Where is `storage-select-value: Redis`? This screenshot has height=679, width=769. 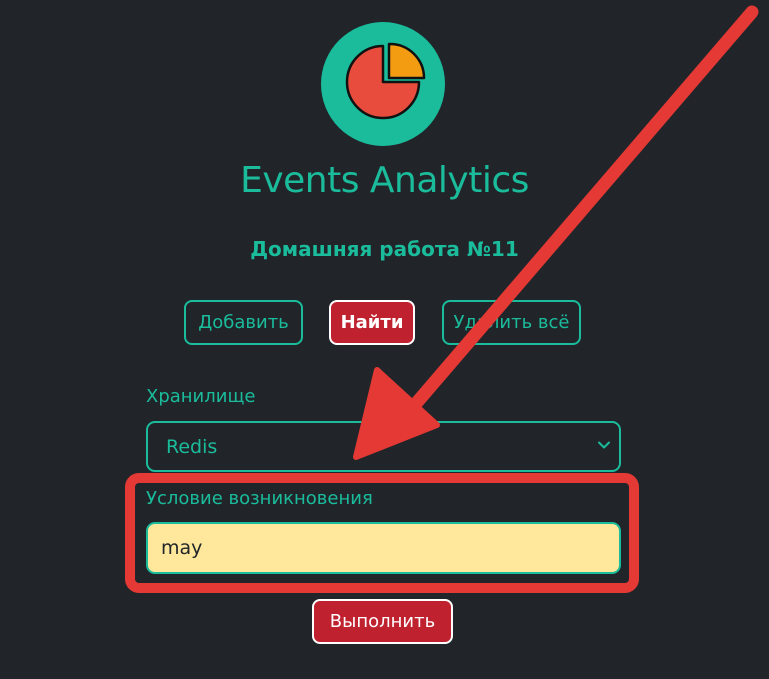 storage-select-value: Redis is located at coordinates (192, 446).